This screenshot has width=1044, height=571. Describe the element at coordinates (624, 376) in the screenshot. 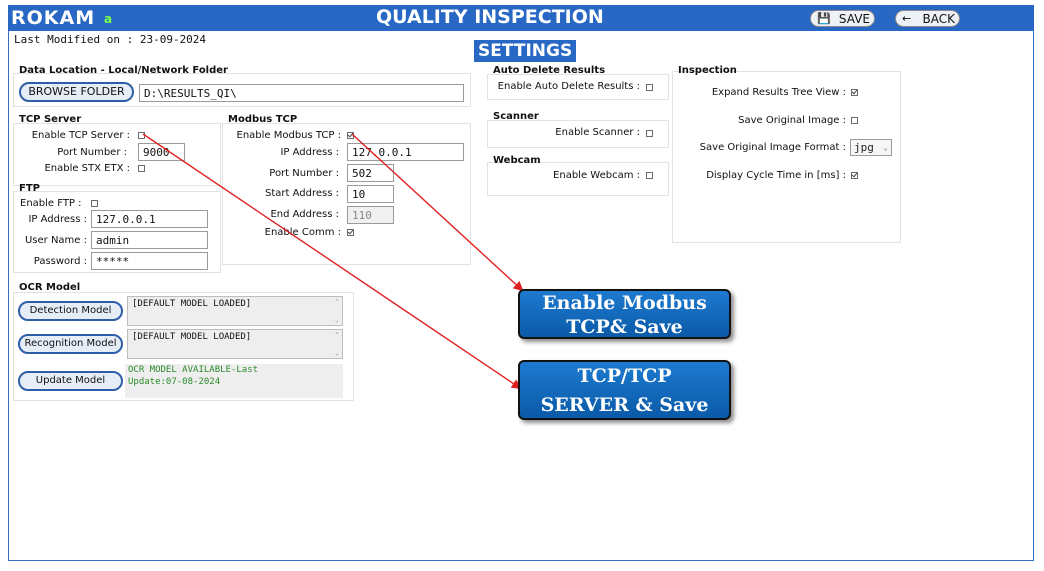

I see `tcp-callout-line-1: TCP/TCP` at that location.